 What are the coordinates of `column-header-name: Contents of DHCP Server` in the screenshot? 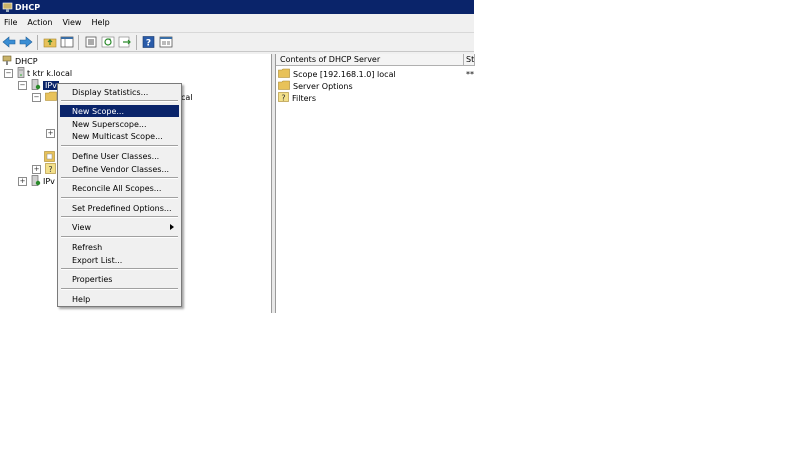 It's located at (370, 60).